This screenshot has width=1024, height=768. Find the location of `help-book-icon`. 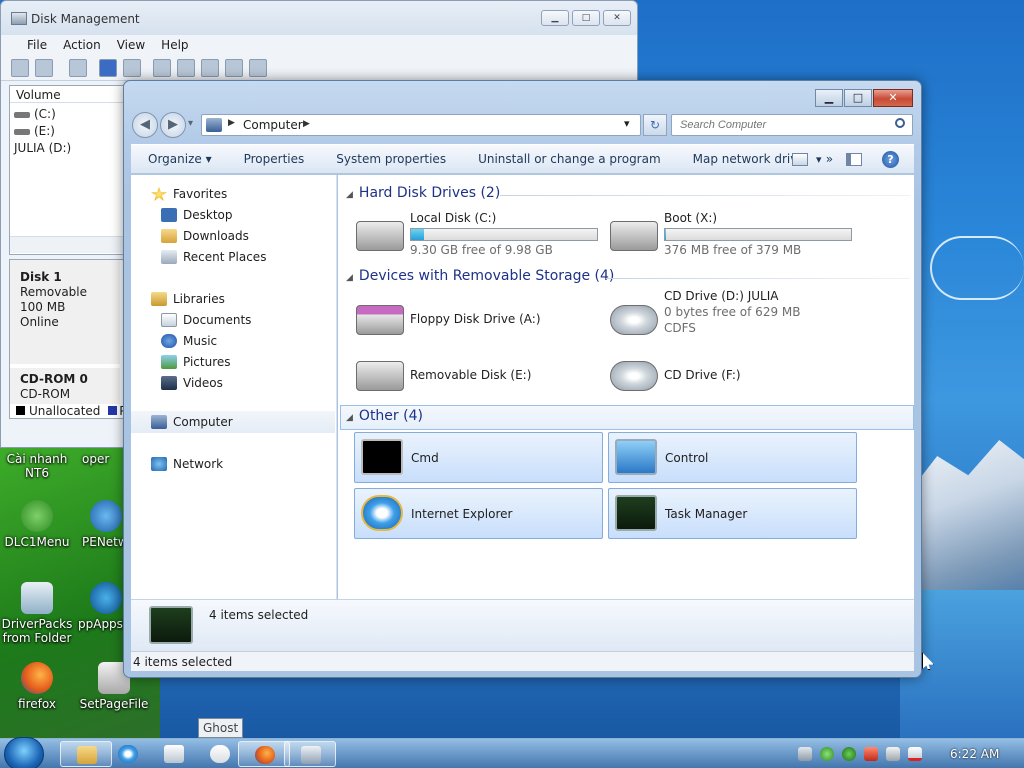

help-book-icon is located at coordinates (108, 68).